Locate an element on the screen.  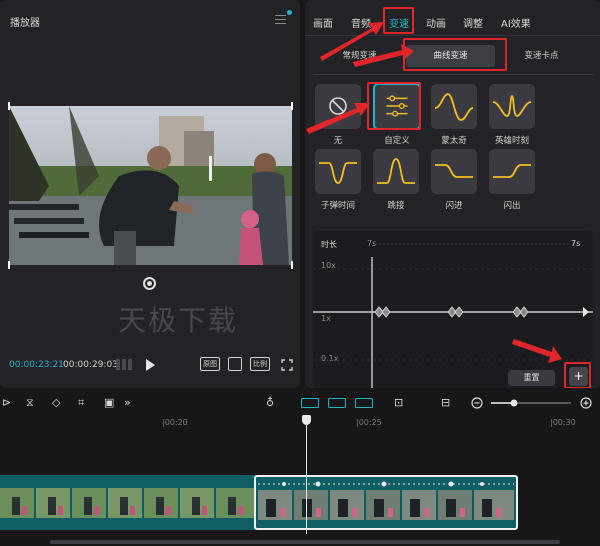
mode-beat-speed: 变速卡点 is located at coordinates (541, 56).